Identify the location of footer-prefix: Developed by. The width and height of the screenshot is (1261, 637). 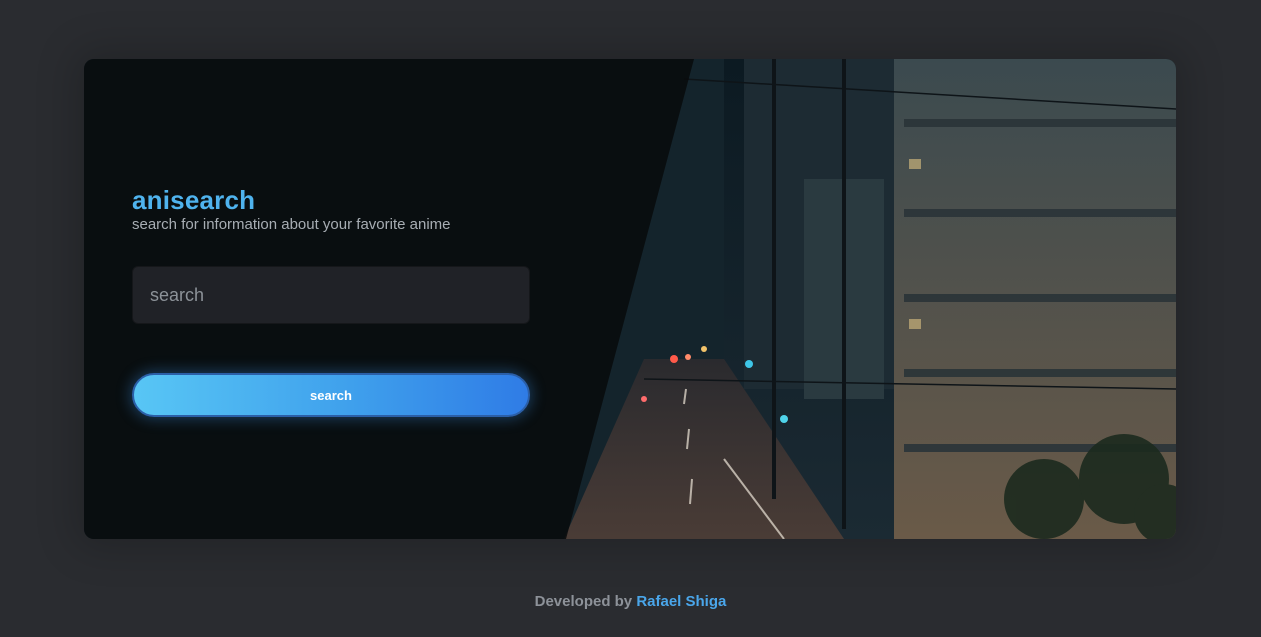
(583, 601).